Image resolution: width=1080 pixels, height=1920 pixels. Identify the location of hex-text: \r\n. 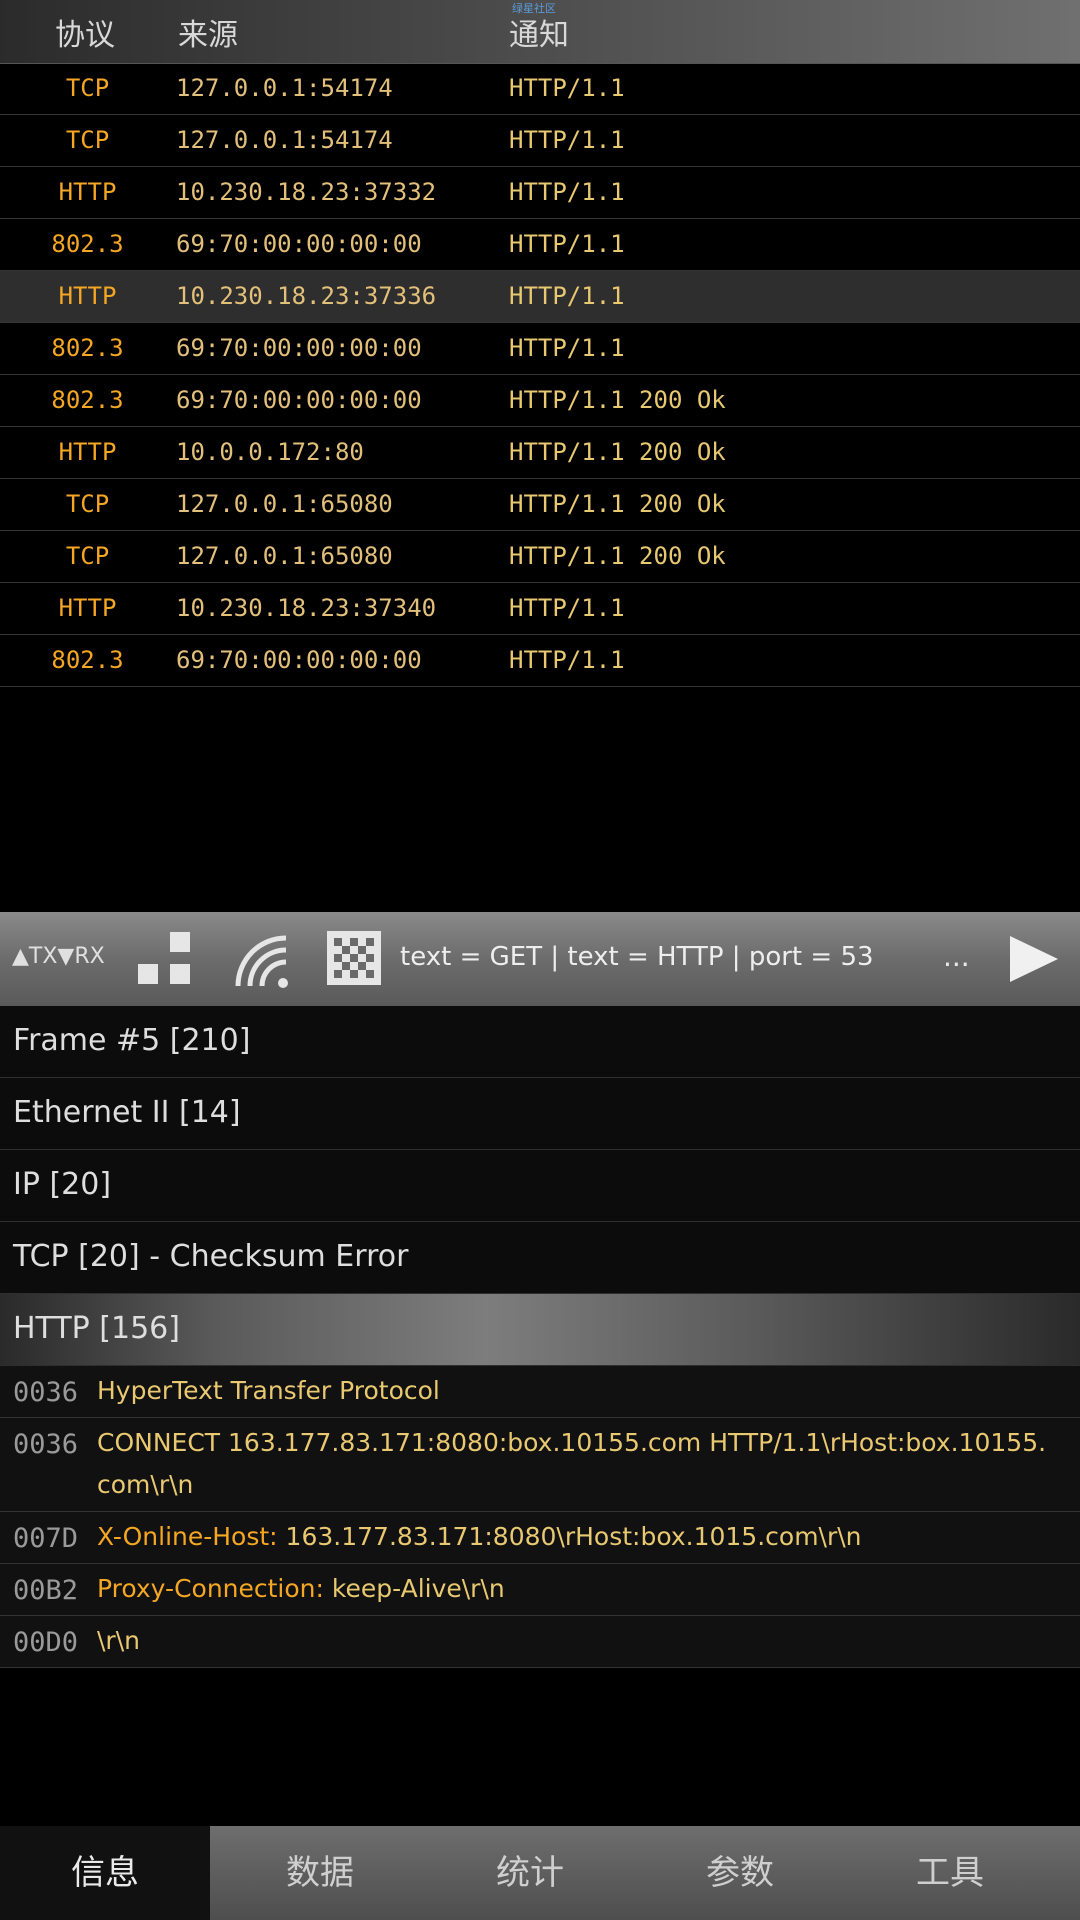
(118, 1640).